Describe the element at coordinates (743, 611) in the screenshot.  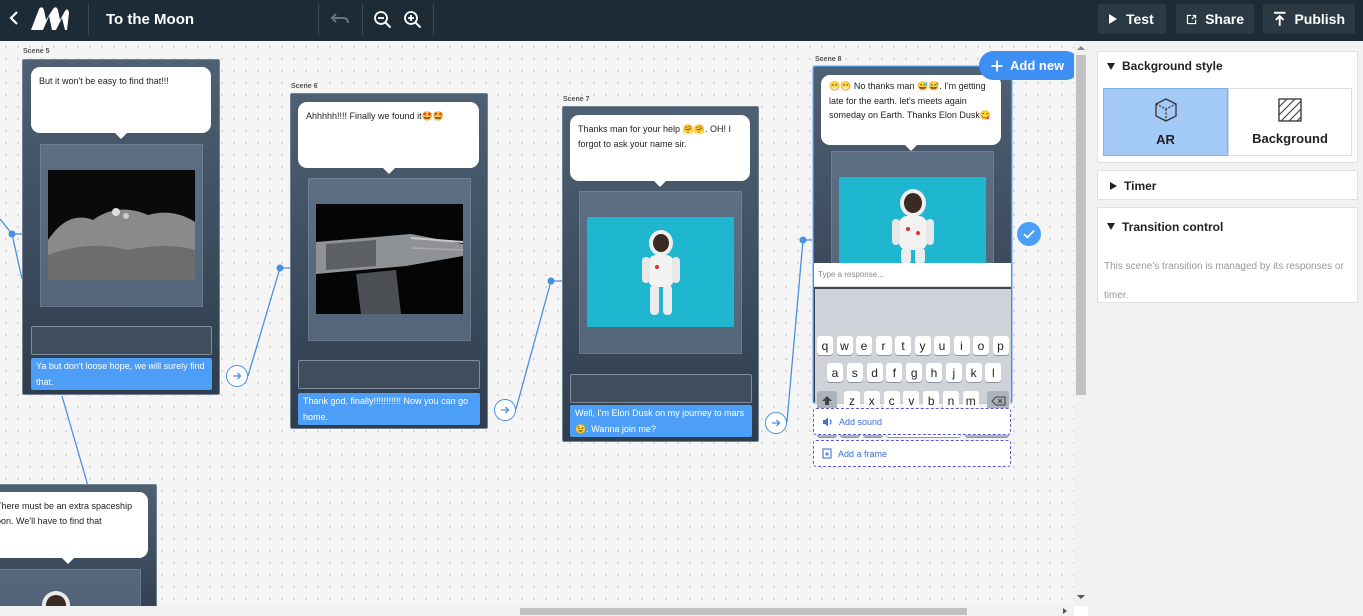
I see `horizontal-scroll-thumb` at that location.